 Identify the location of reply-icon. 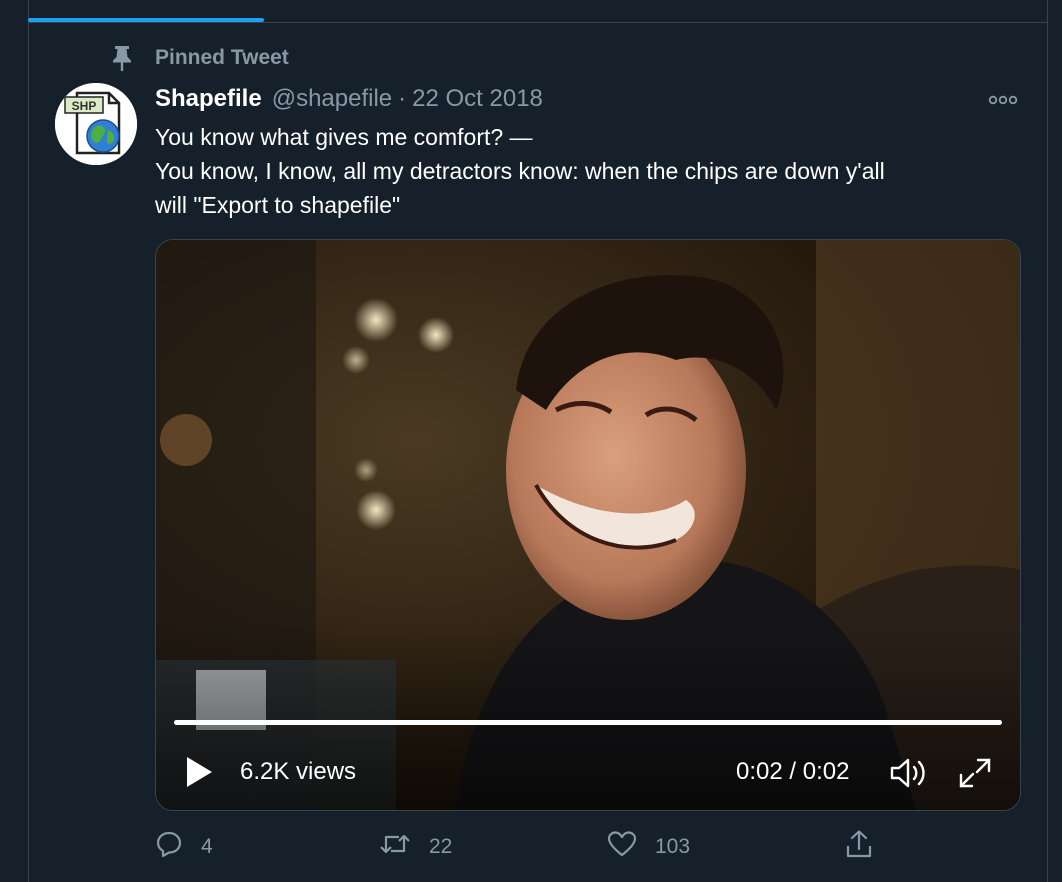
(169, 847).